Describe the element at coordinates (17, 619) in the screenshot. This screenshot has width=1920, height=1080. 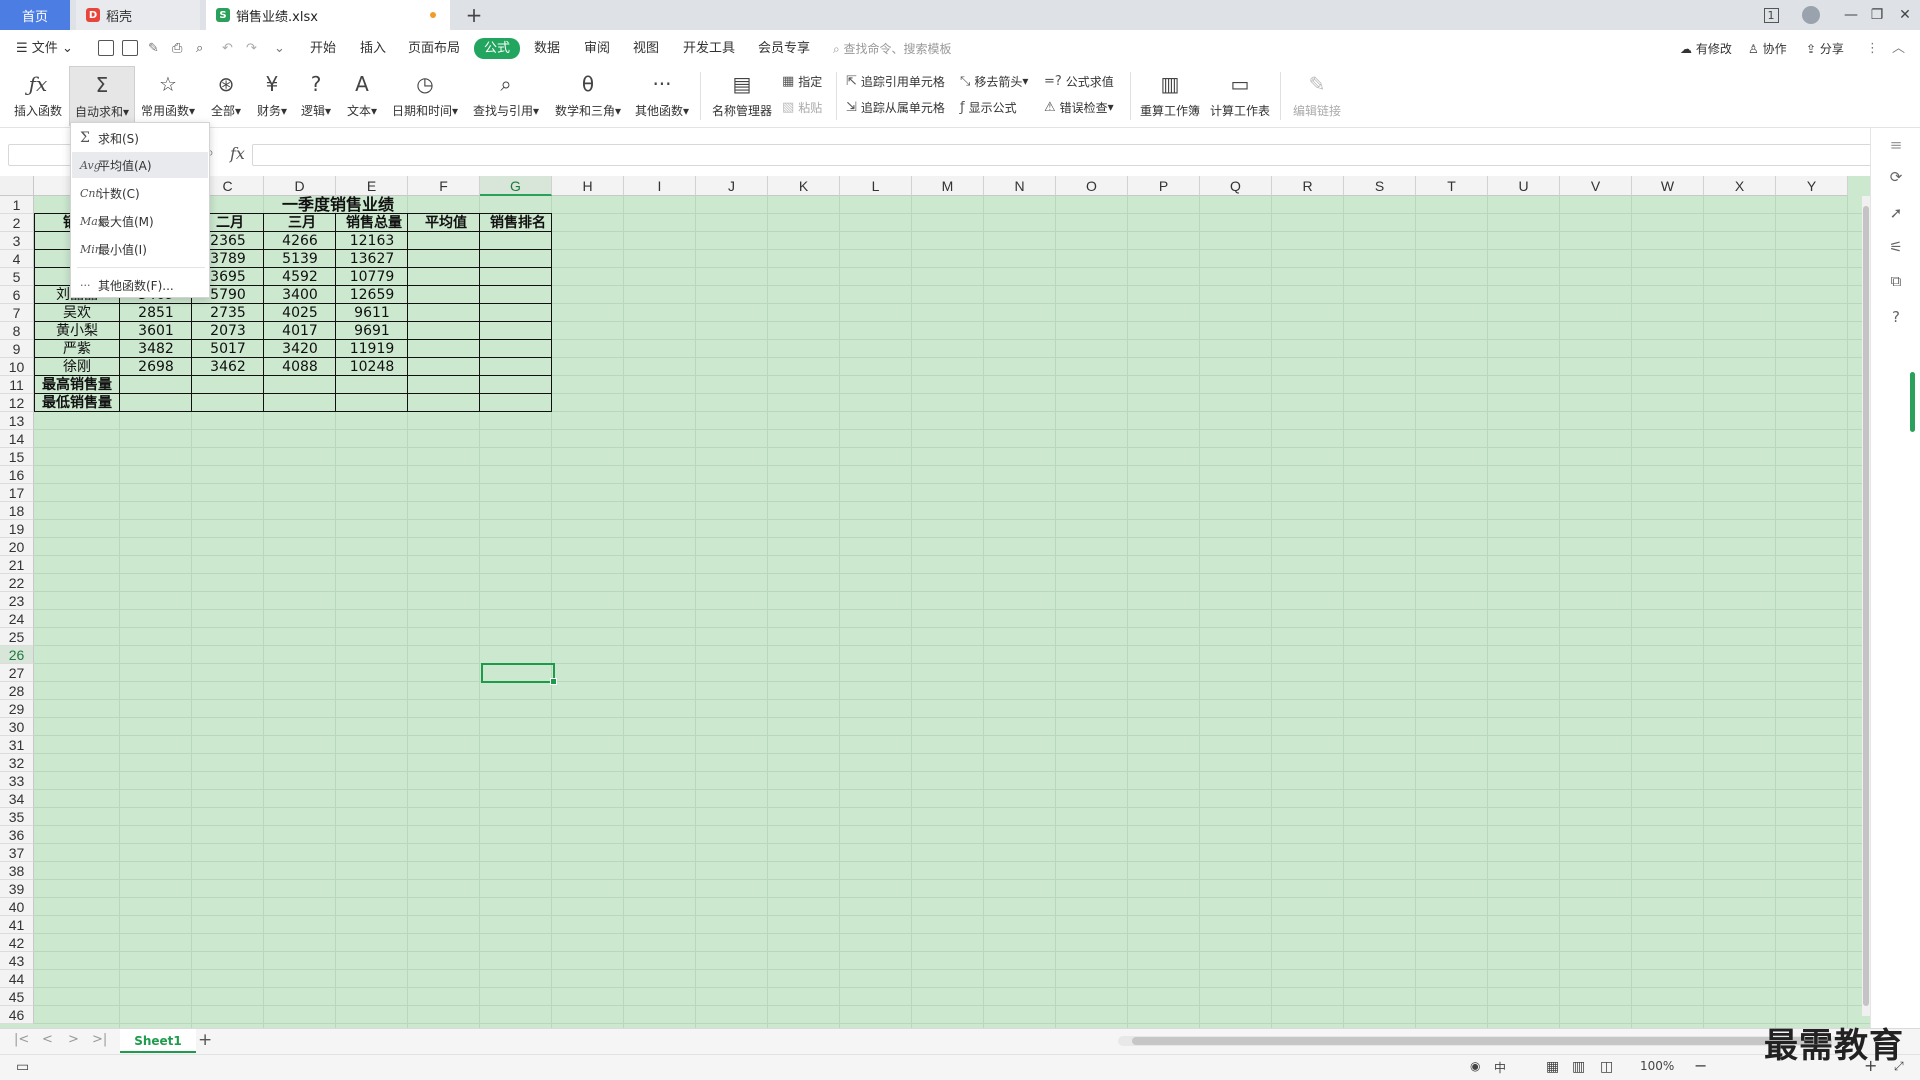
I see `row-header-24: 24` at that location.